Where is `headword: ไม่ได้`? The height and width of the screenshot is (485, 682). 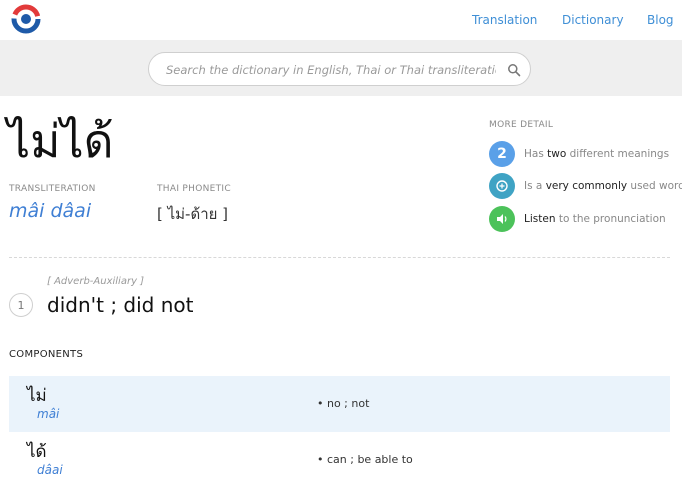 headword: ไม่ได้ is located at coordinates (60, 141).